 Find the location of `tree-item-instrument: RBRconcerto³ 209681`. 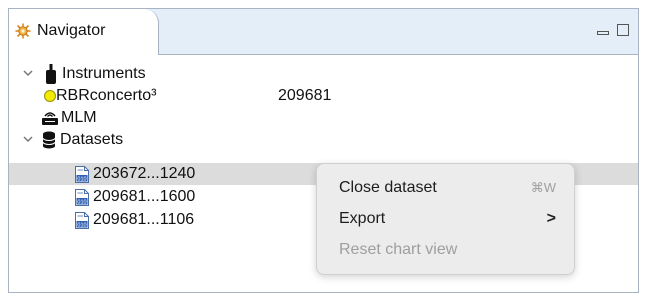

tree-item-instrument: RBRconcerto³ 209681 is located at coordinates (323, 96).